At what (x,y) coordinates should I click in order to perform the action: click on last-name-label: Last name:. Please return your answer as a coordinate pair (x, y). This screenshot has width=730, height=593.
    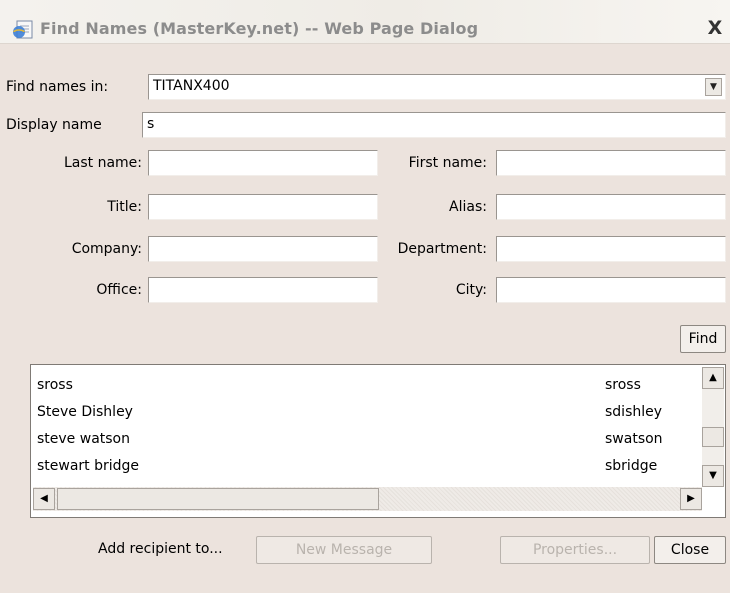
    Looking at the image, I should click on (102, 163).